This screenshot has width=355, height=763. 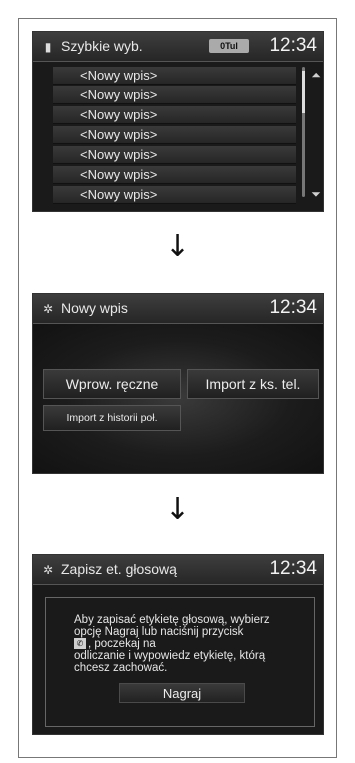 I want to click on signal-status-badge: 0Tul, so click(x=229, y=46).